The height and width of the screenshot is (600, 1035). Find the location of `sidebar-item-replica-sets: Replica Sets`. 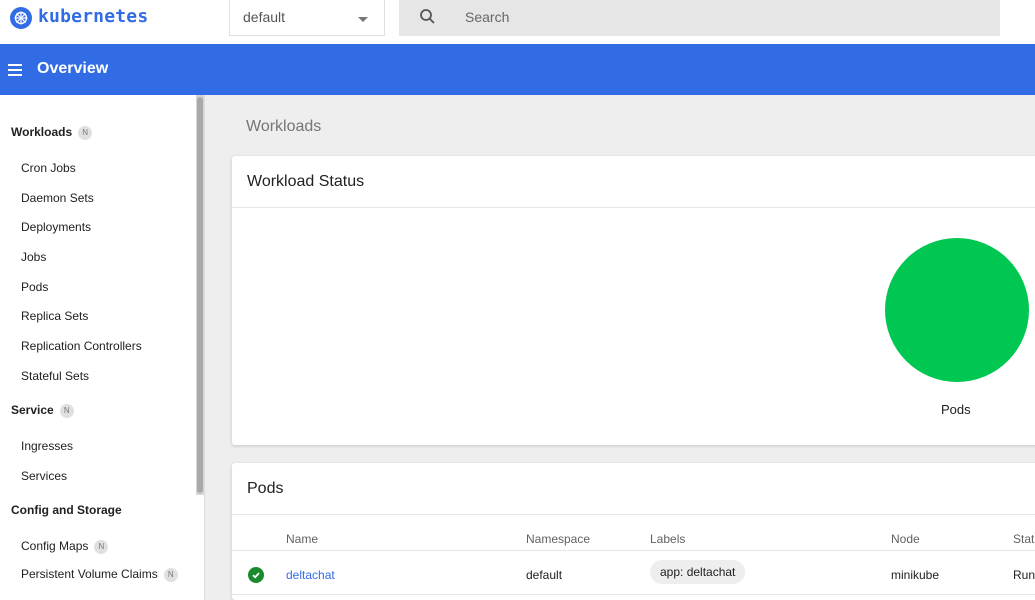

sidebar-item-replica-sets: Replica Sets is located at coordinates (54, 316).